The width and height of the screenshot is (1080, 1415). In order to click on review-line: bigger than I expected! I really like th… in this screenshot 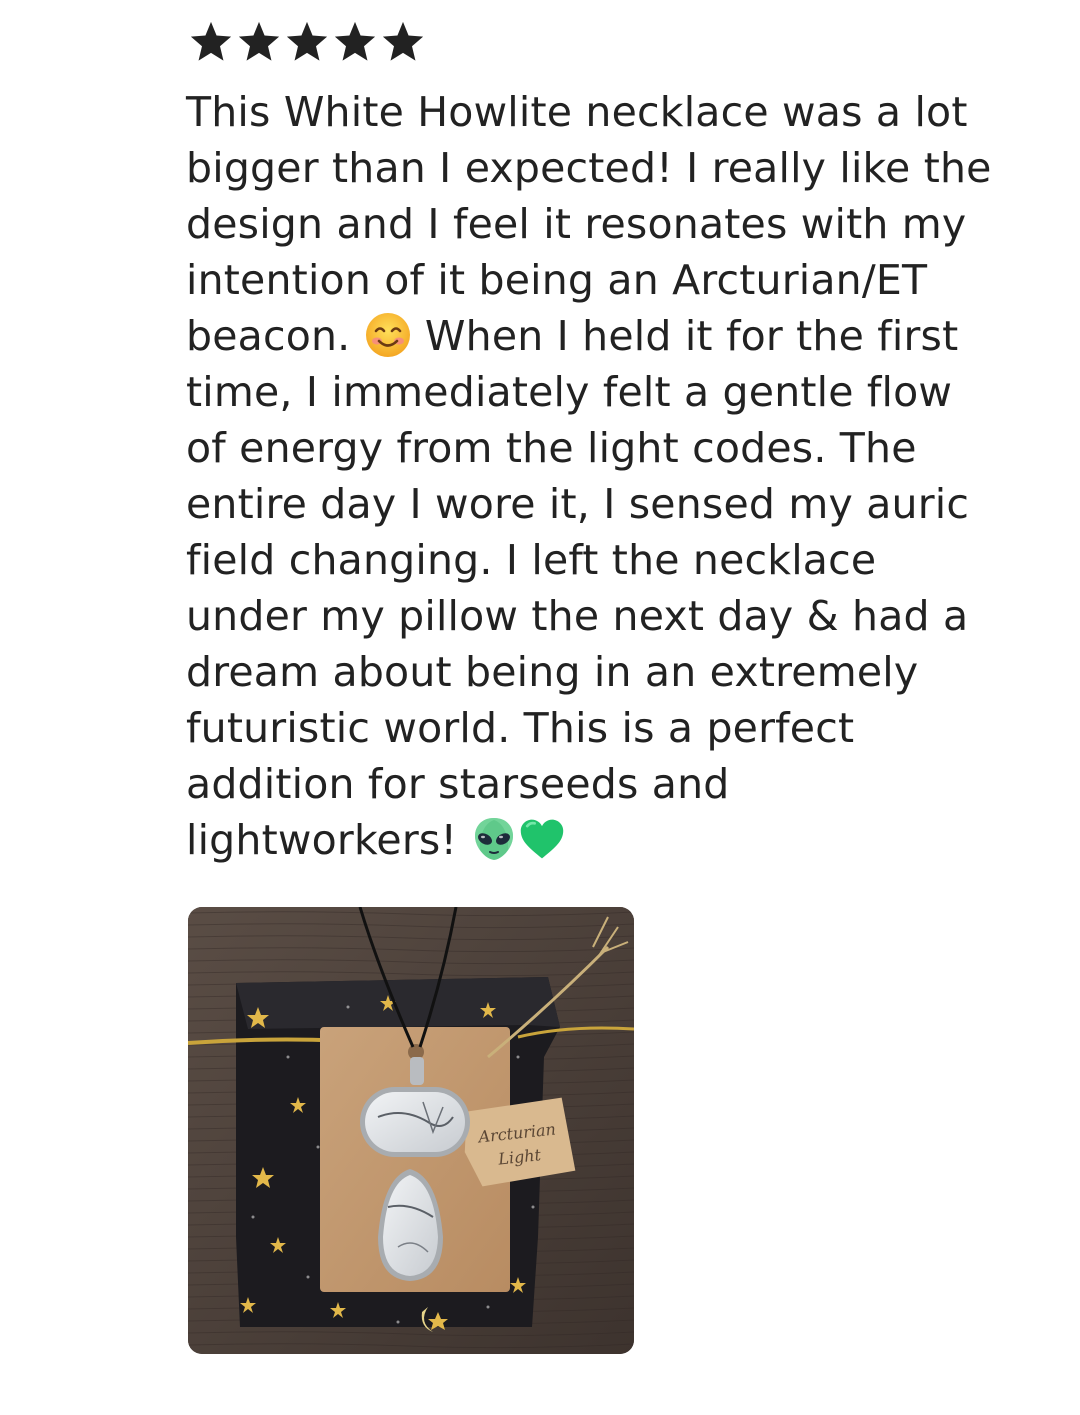, I will do `click(589, 168)`.